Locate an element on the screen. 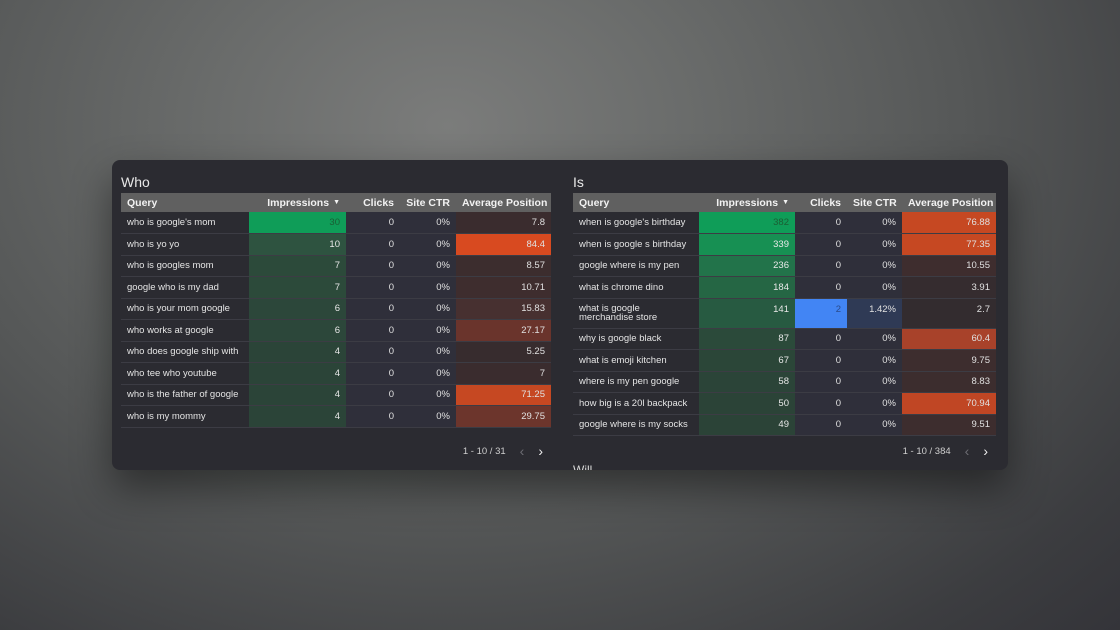  cell-average-position: 5.25 is located at coordinates (503, 352).